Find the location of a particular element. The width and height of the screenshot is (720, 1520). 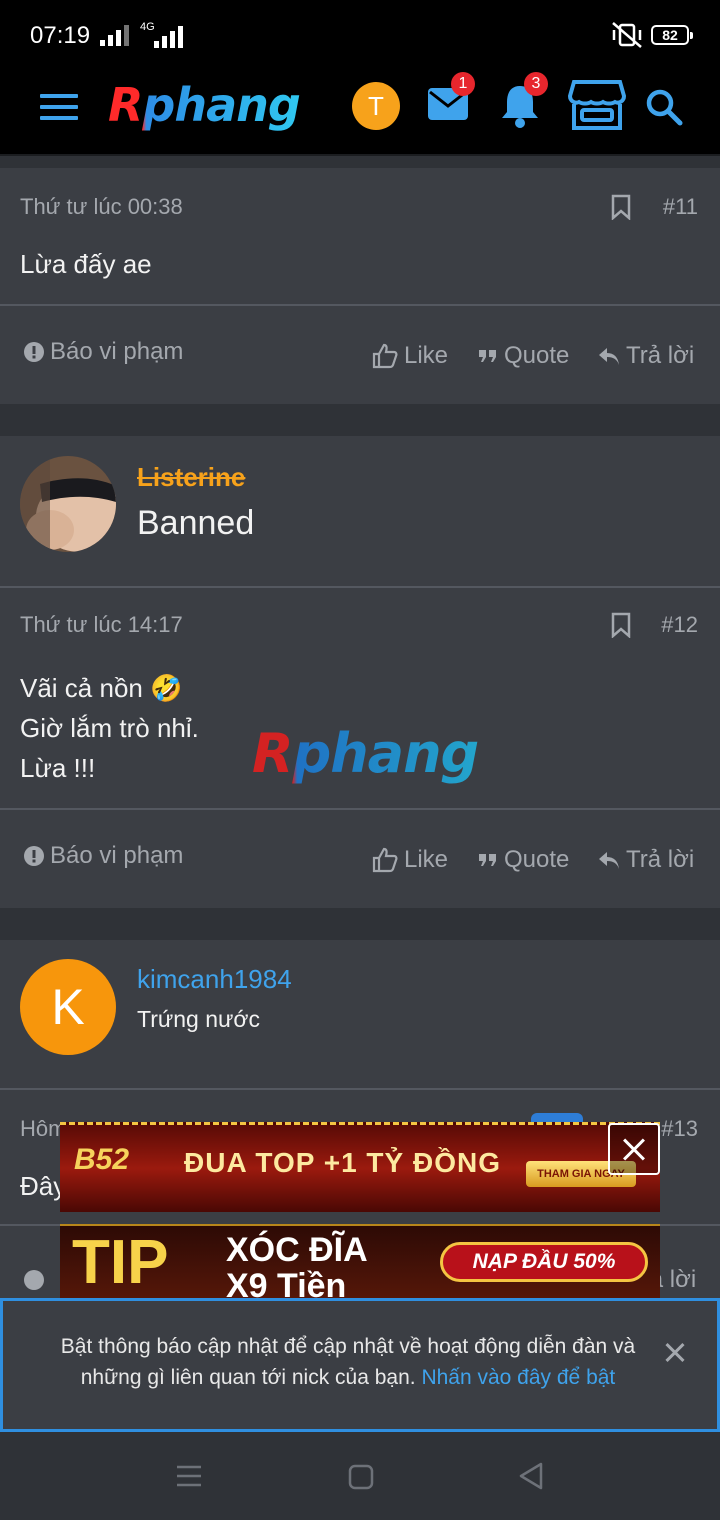

post-message: Lừa đấy ae is located at coordinates (86, 264).